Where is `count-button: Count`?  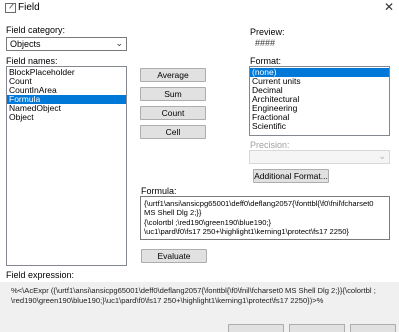 count-button: Count is located at coordinates (173, 113).